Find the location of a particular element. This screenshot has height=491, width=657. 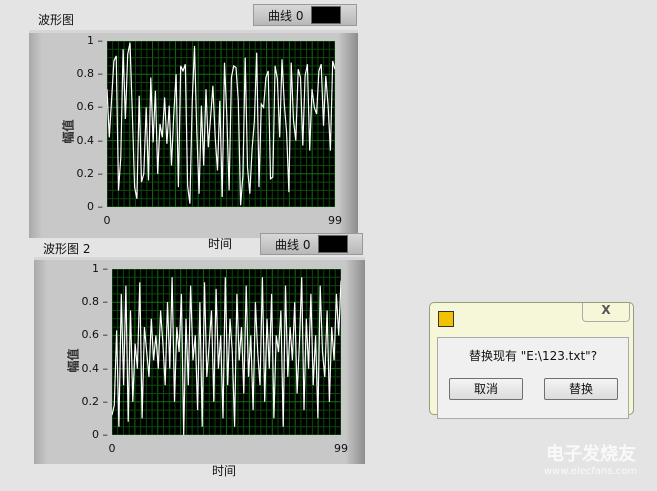

watermark-brand: 电子发烧友 is located at coordinates (591, 454).